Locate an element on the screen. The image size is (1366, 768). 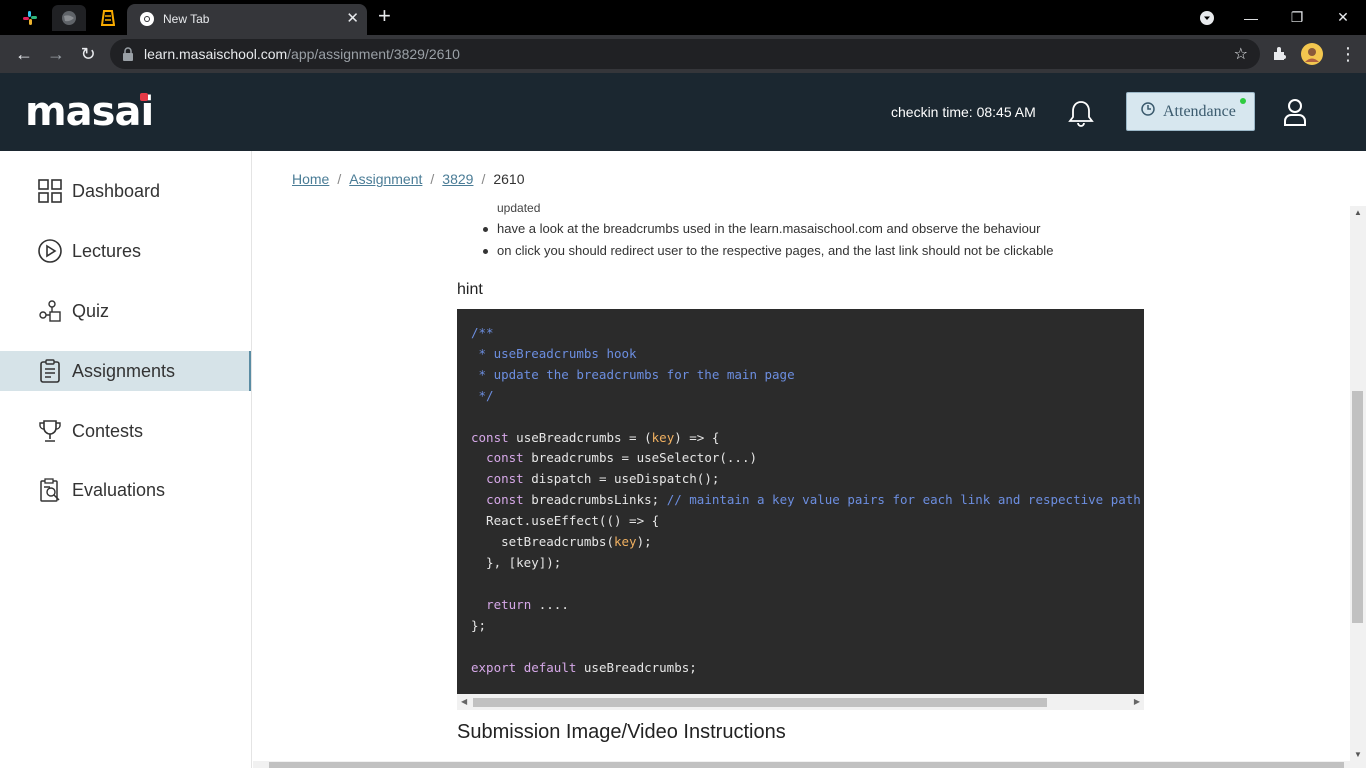
breadcrumb-link-3829: 3829 is located at coordinates (457, 179).